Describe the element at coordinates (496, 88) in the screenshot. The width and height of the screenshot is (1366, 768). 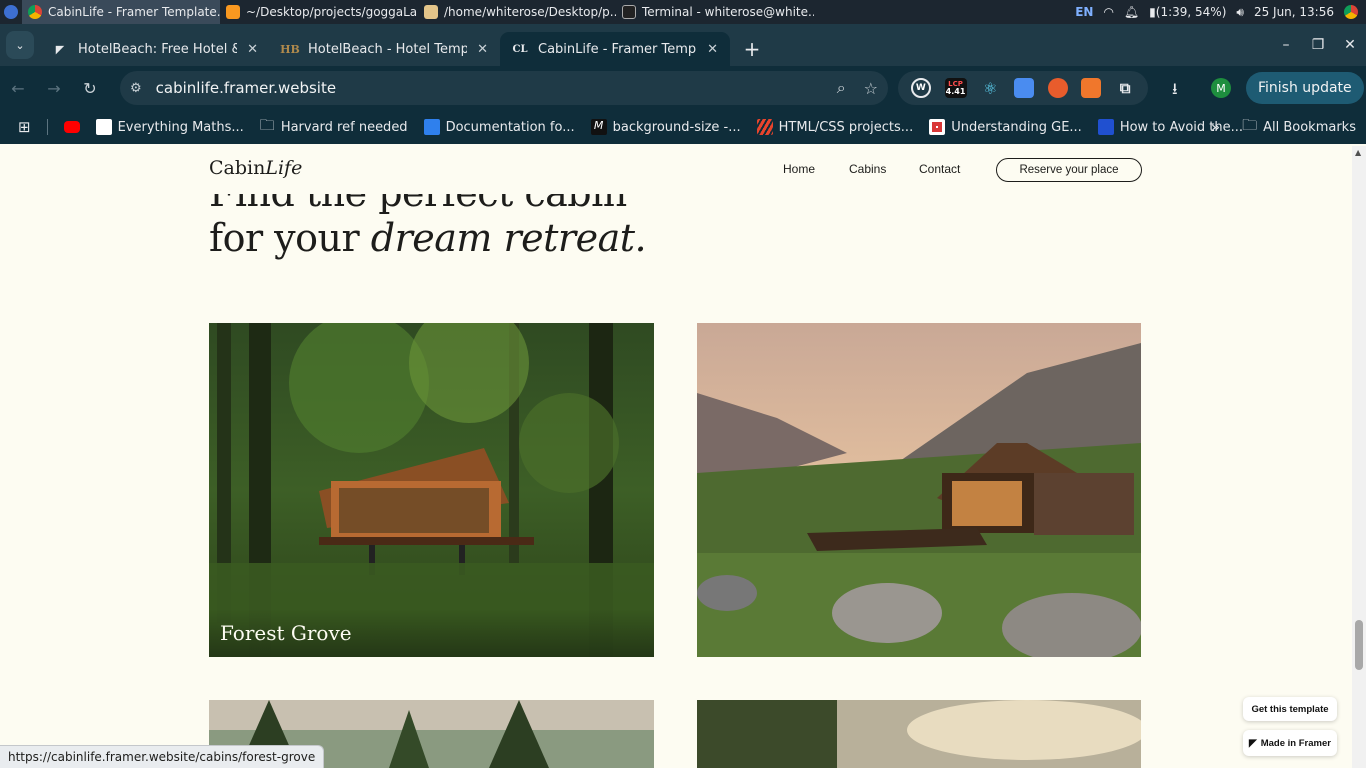
I see `url-text: cabinlife.framer.website` at that location.